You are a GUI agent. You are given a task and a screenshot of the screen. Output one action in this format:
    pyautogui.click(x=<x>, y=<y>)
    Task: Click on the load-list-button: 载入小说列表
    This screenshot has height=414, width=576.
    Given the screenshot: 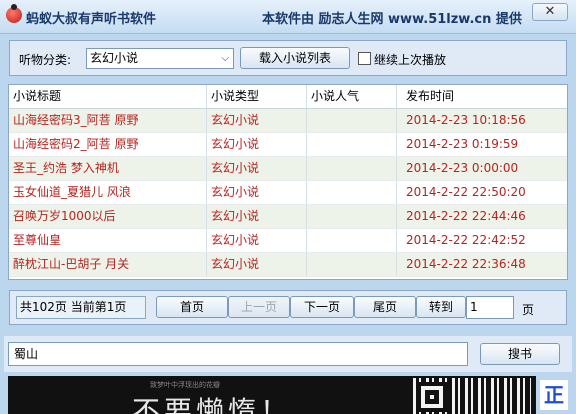 What is the action you would take?
    pyautogui.click(x=295, y=58)
    